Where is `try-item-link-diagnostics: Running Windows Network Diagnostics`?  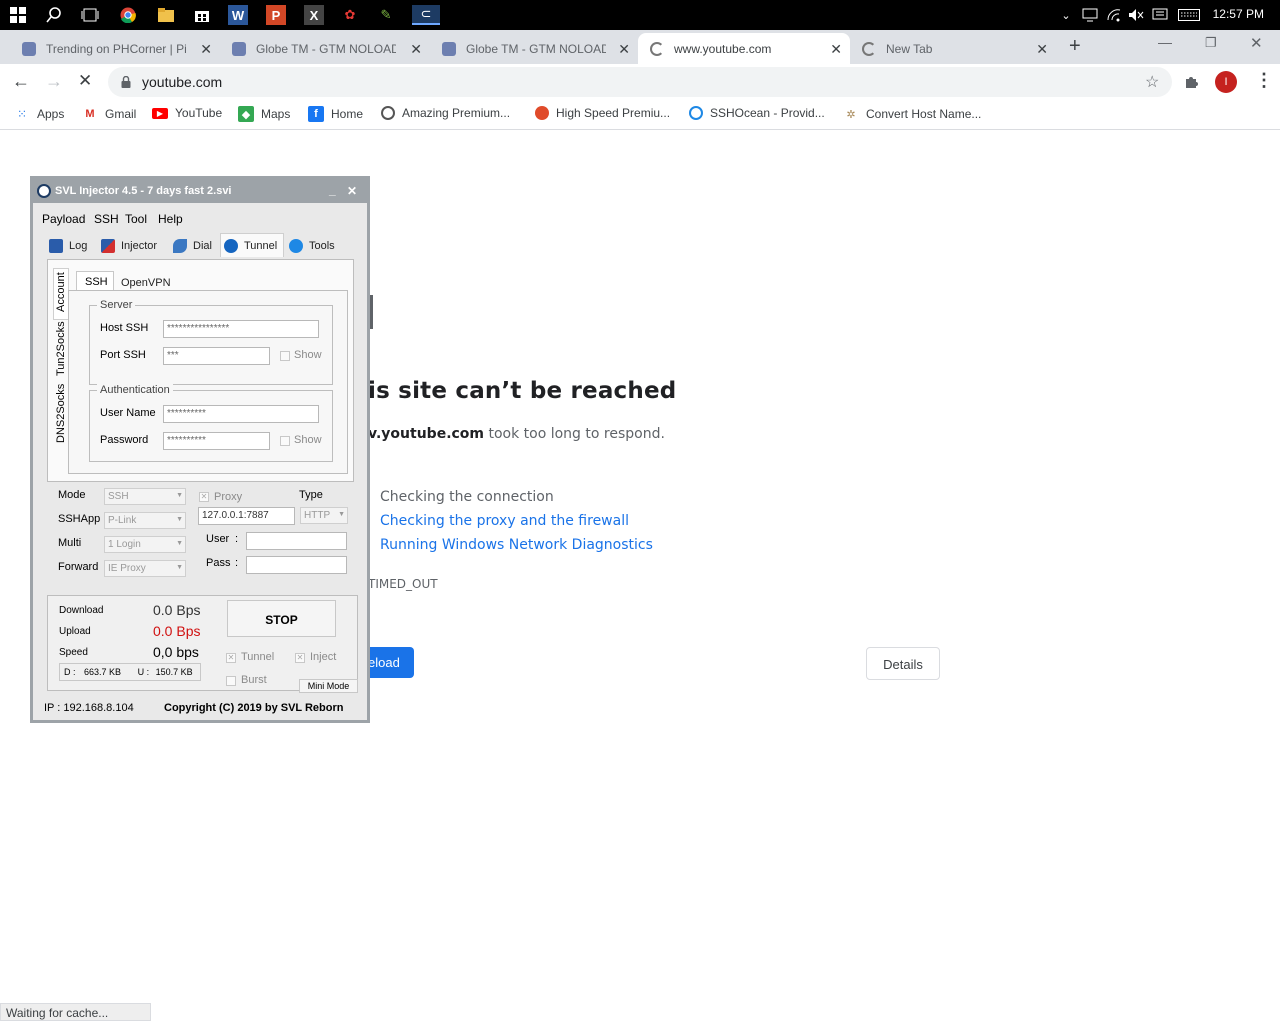
try-item-link-diagnostics: Running Windows Network Diagnostics is located at coordinates (516, 545).